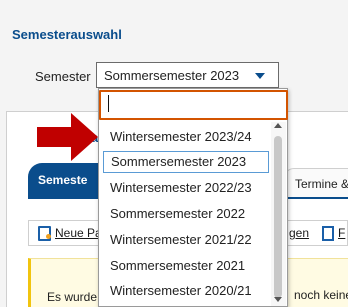  Describe the element at coordinates (278, 125) in the screenshot. I see `scroll-up-icon` at that location.